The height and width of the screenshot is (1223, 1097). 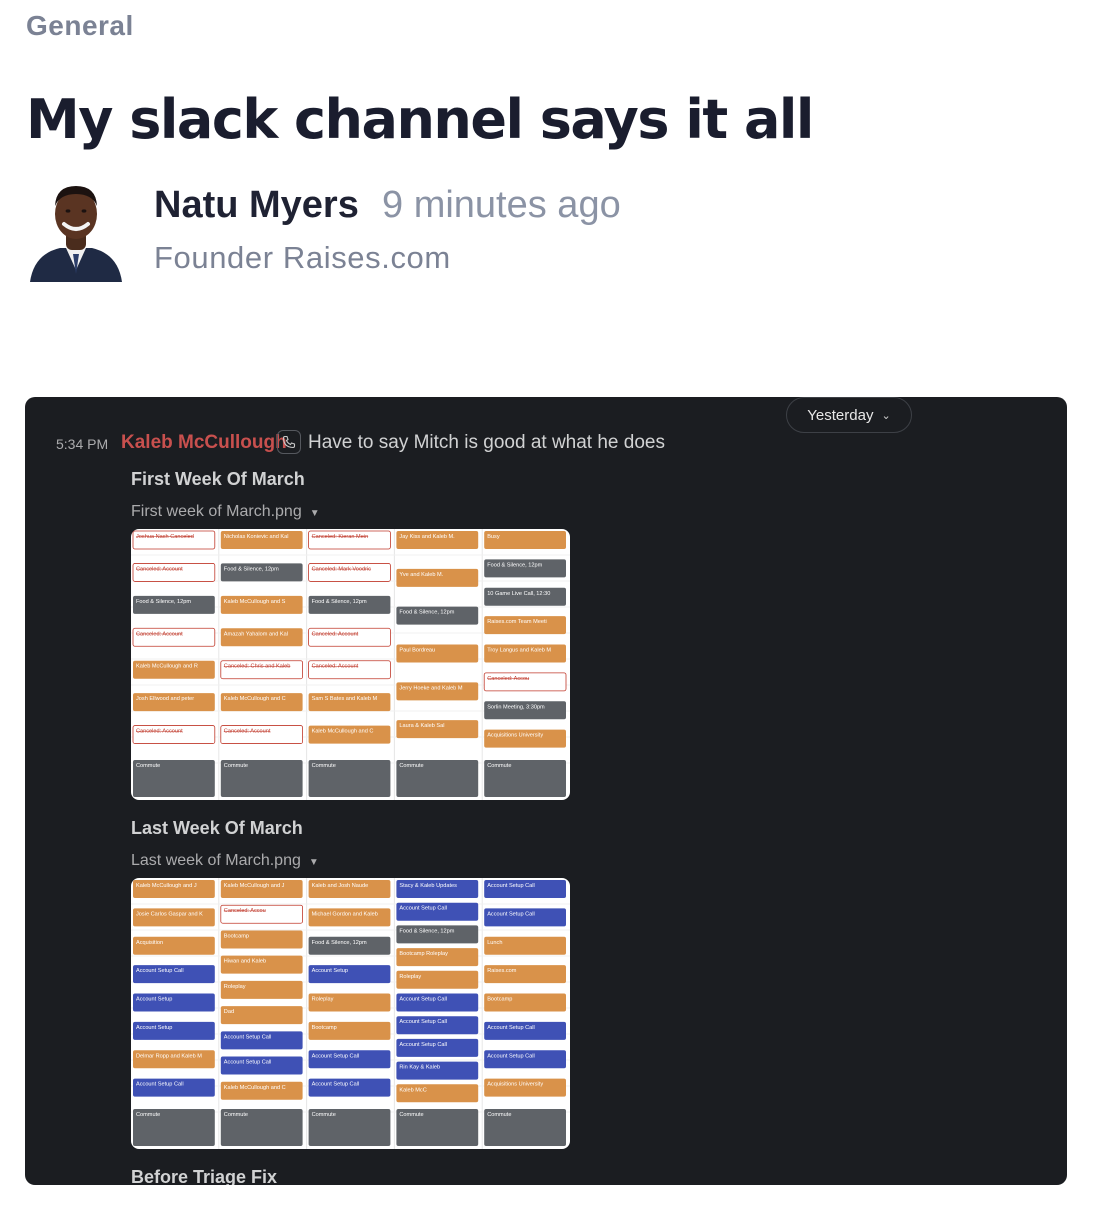 I want to click on calendar-event: Yve and Kaleb M., so click(x=437, y=577).